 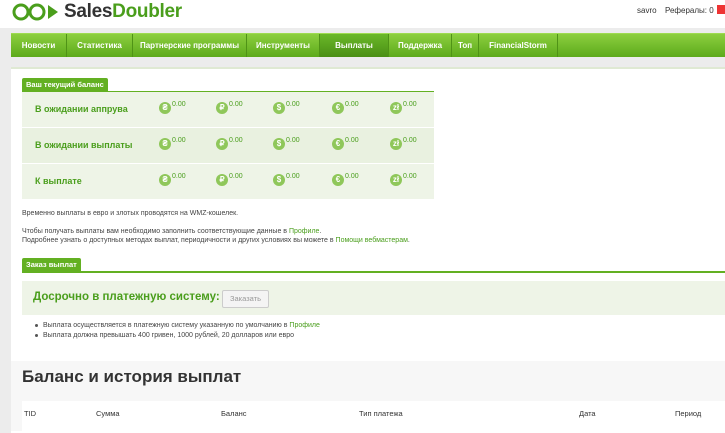 What do you see at coordinates (373, 298) in the screenshot?
I see `early-payout-box: Досрочно в платежную систему: Заказать` at bounding box center [373, 298].